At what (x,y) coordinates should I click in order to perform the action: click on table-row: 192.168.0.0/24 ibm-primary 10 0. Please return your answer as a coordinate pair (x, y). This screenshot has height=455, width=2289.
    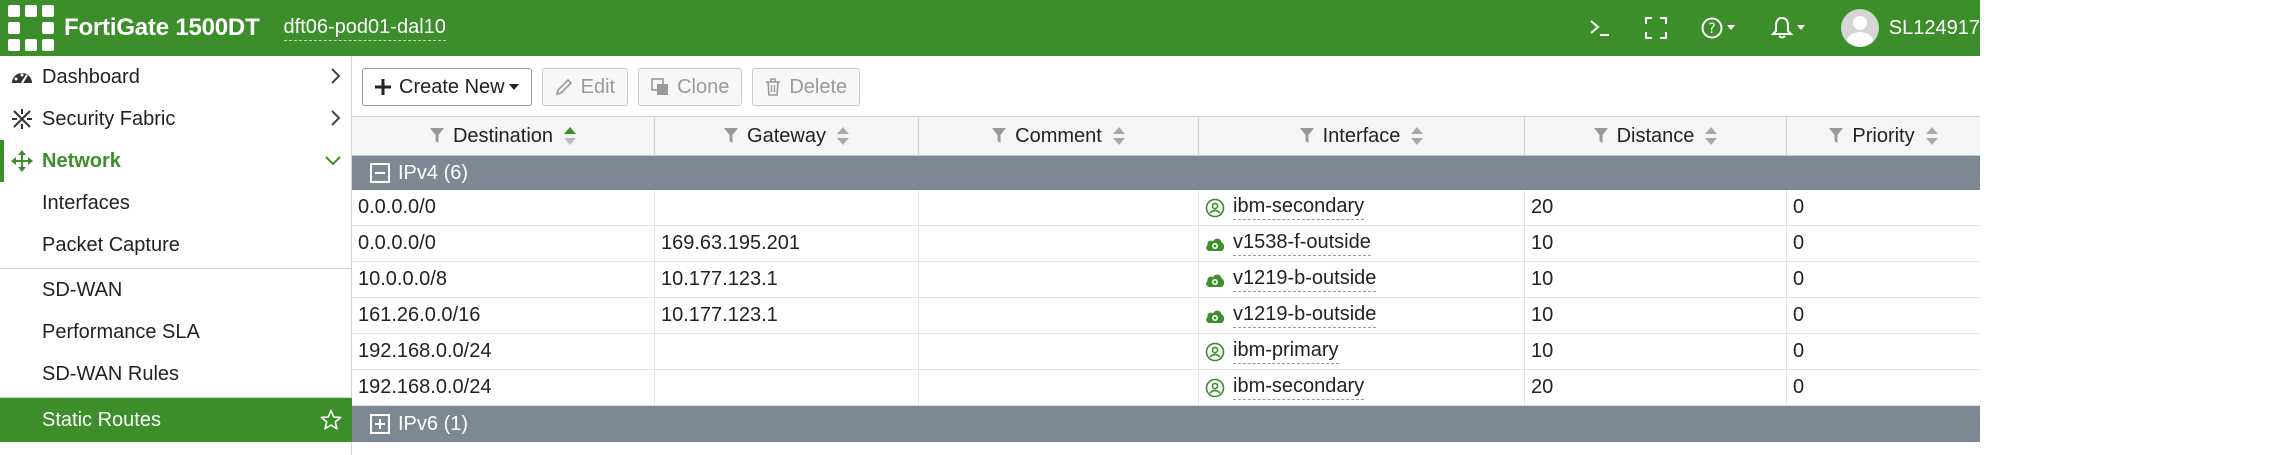
    Looking at the image, I should click on (1166, 352).